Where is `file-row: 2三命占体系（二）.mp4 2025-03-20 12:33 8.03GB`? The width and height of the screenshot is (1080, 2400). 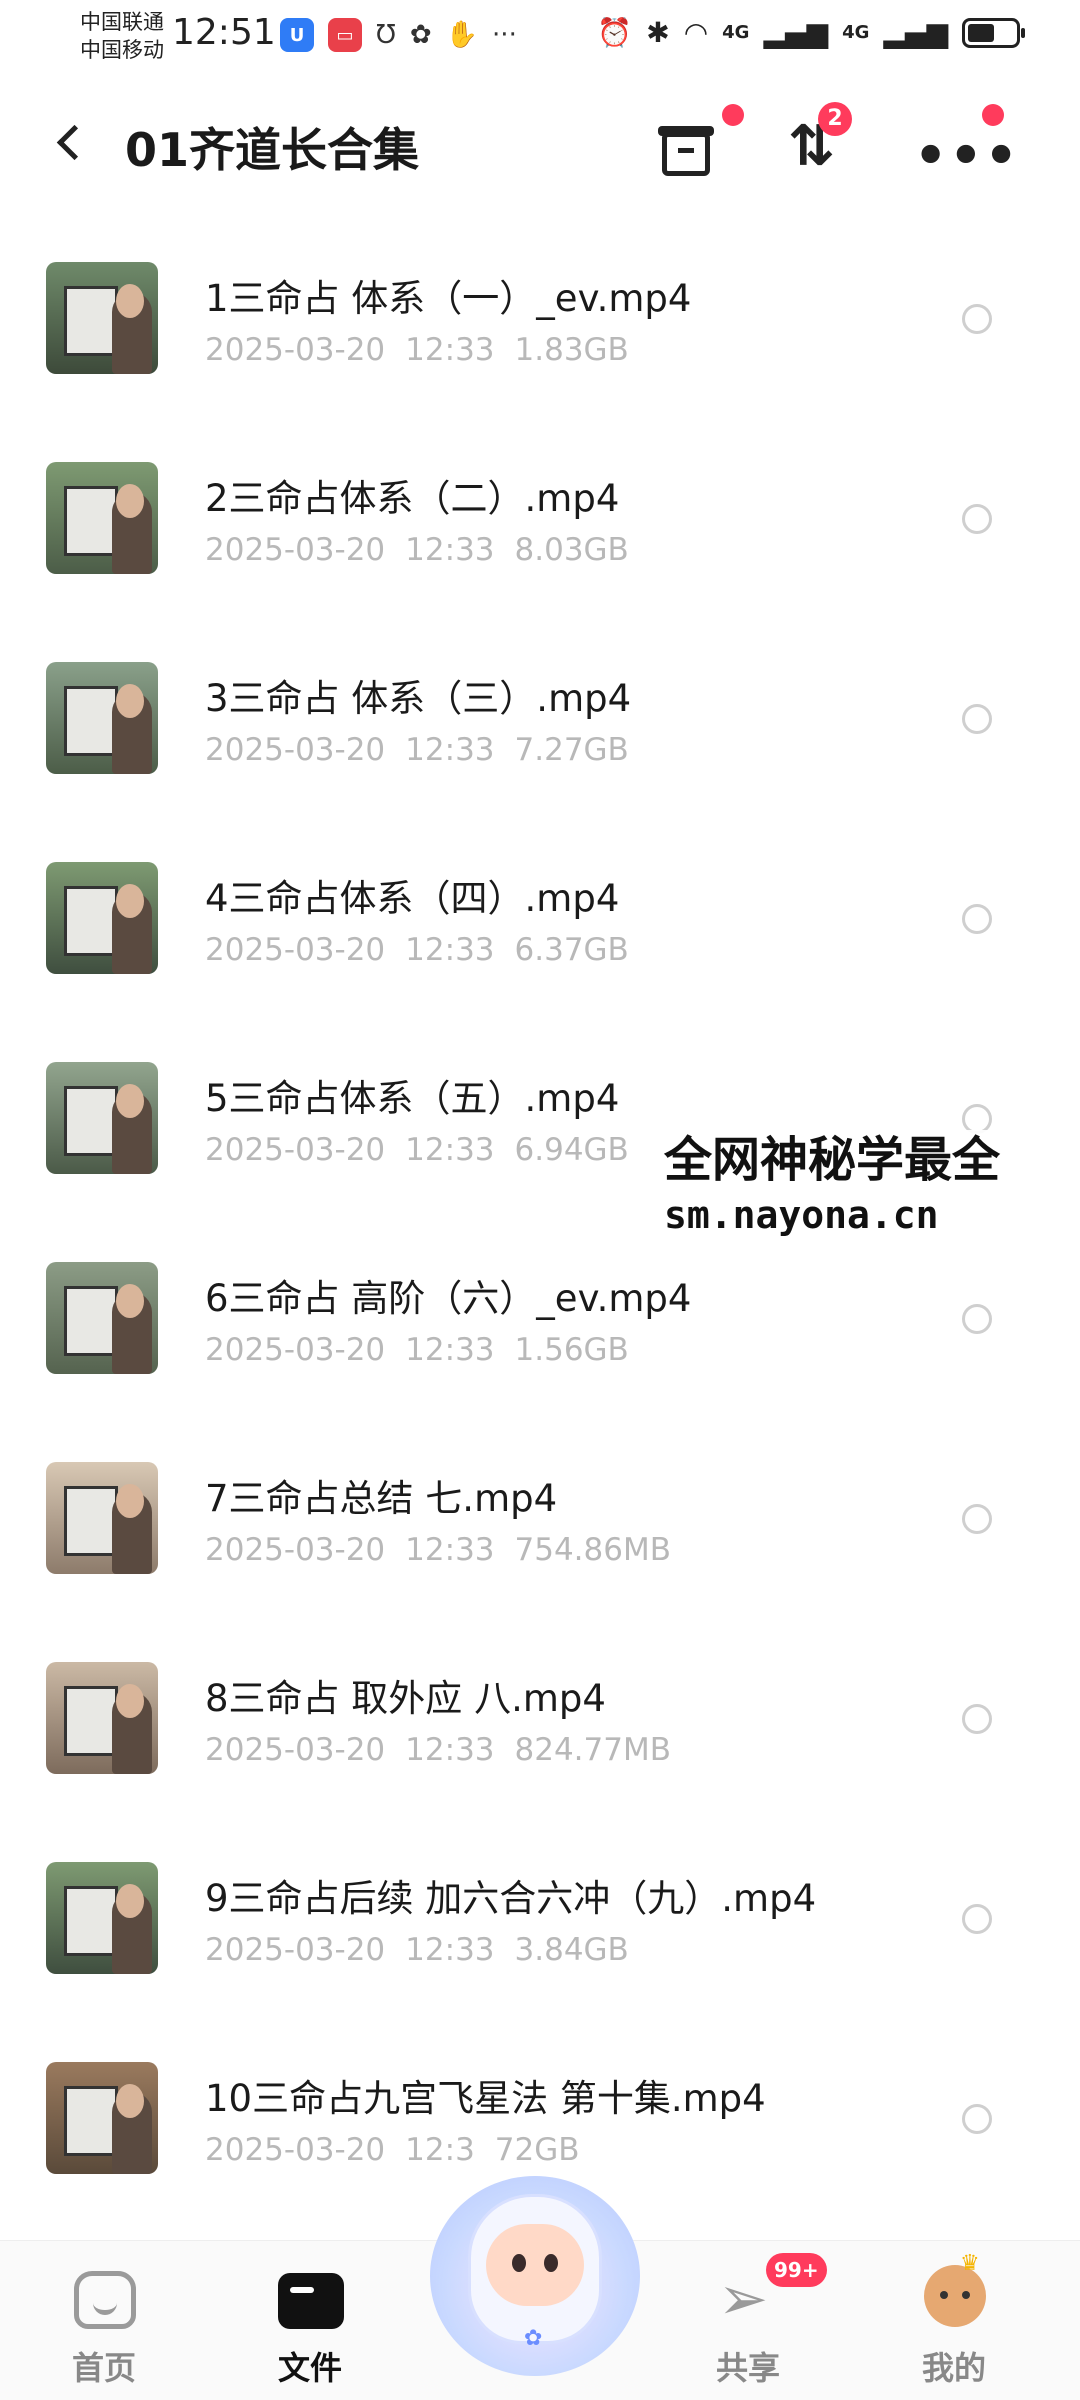
file-row: 2三命占体系（二）.mp4 2025-03-20 12:33 8.03GB is located at coordinates (540, 520).